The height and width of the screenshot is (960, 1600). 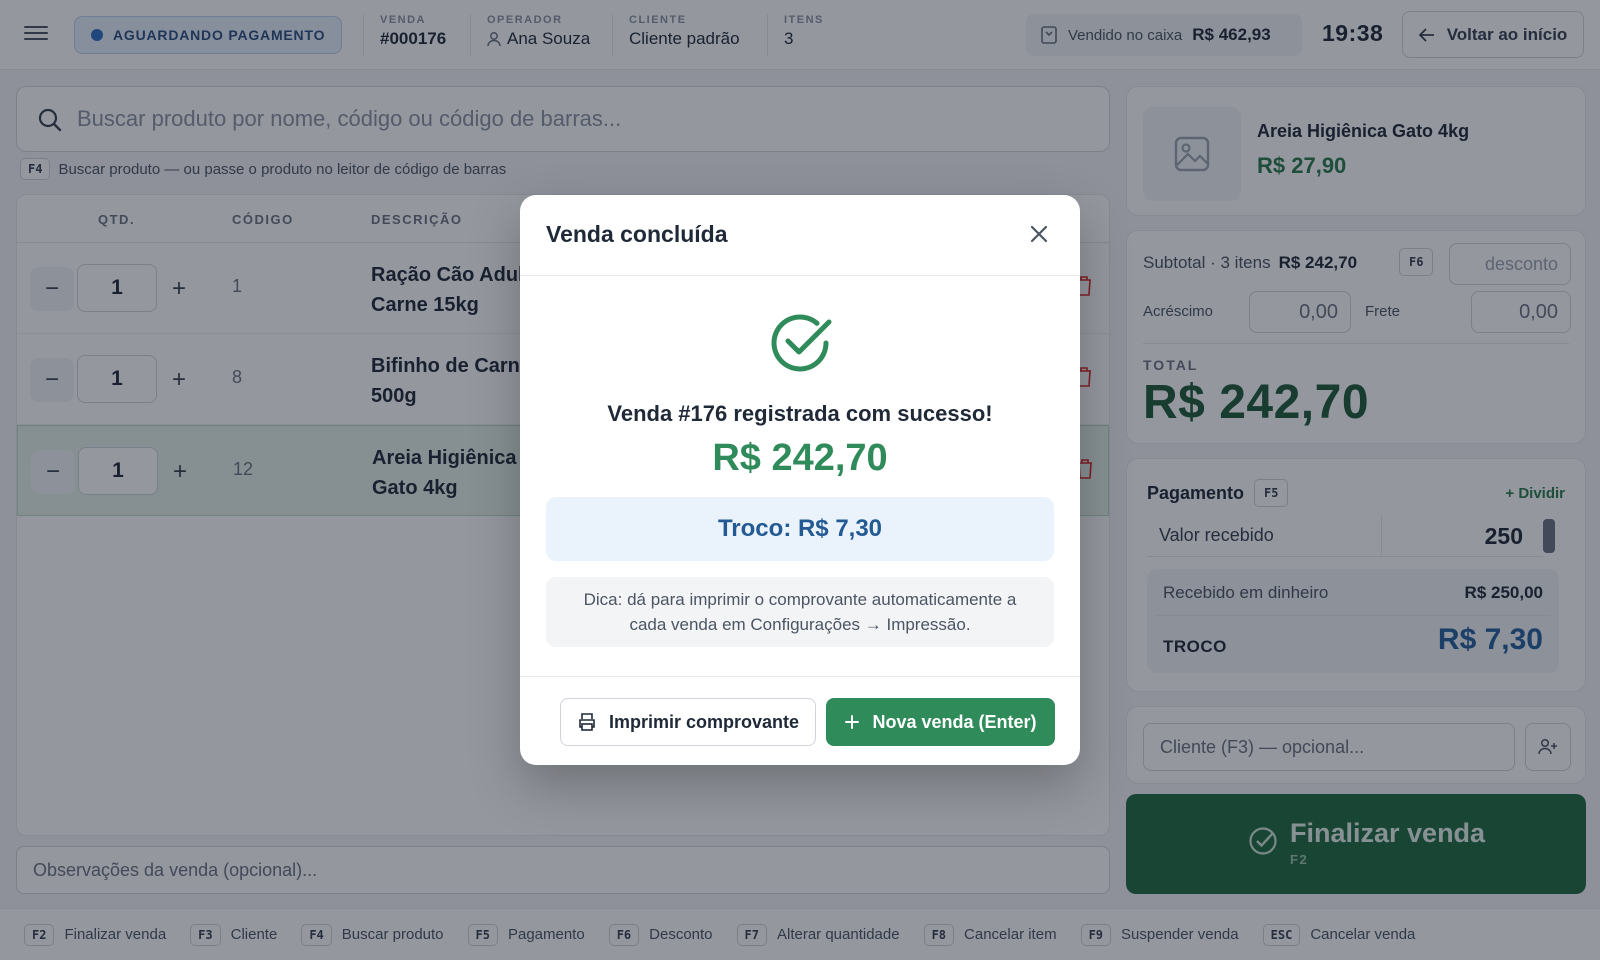 I want to click on printer-icon, so click(x=587, y=722).